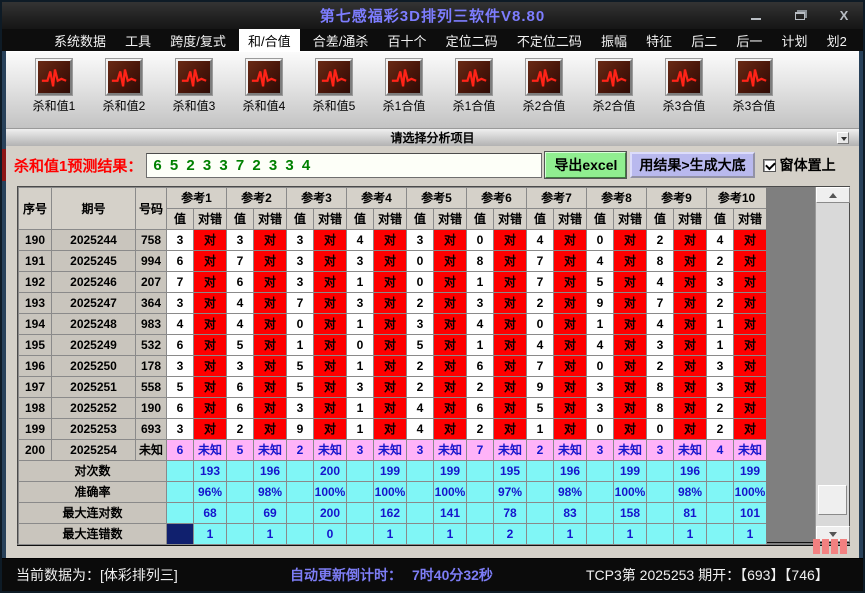  I want to click on menu-item: 百十个, so click(407, 40).